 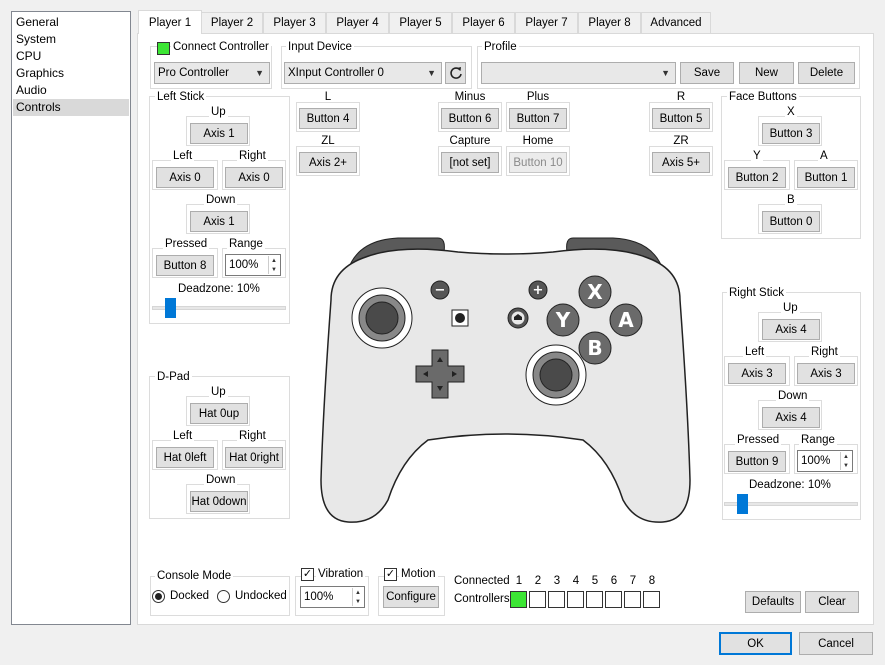 I want to click on r-button: Button 5, so click(x=681, y=118).